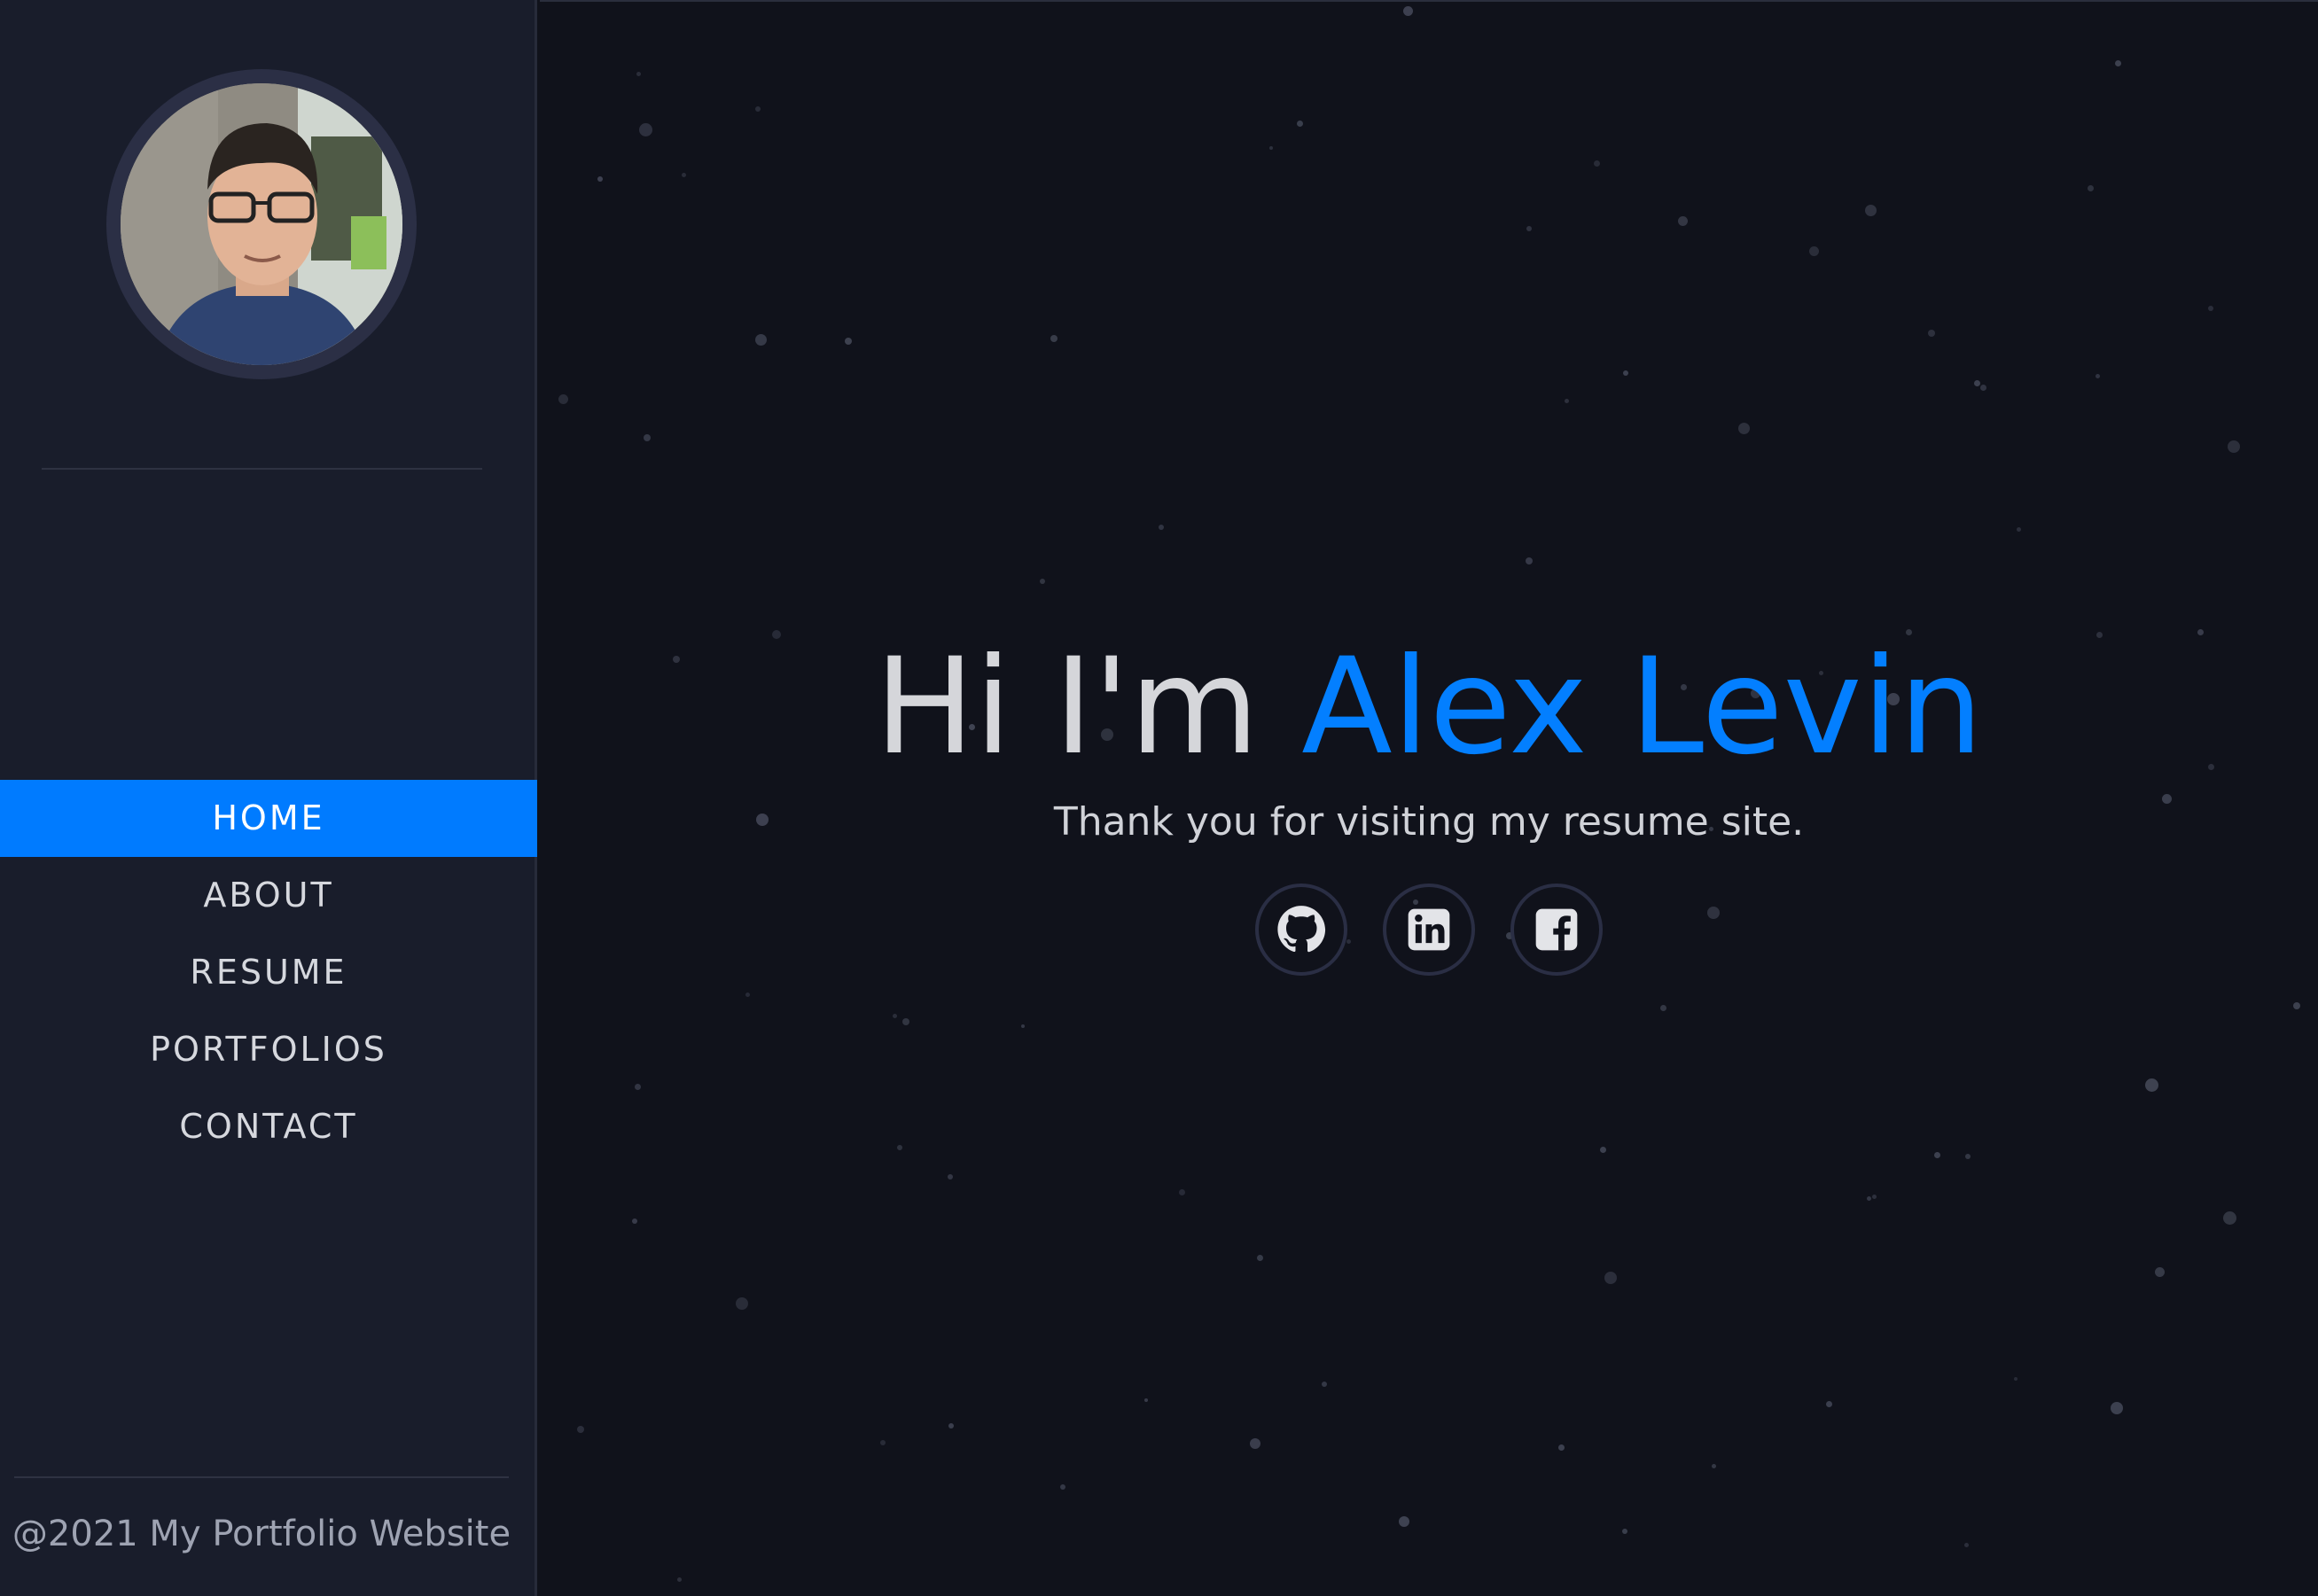  What do you see at coordinates (1429, 822) in the screenshot?
I see `hero-subtitle: Thank you for visiting my resume site.` at bounding box center [1429, 822].